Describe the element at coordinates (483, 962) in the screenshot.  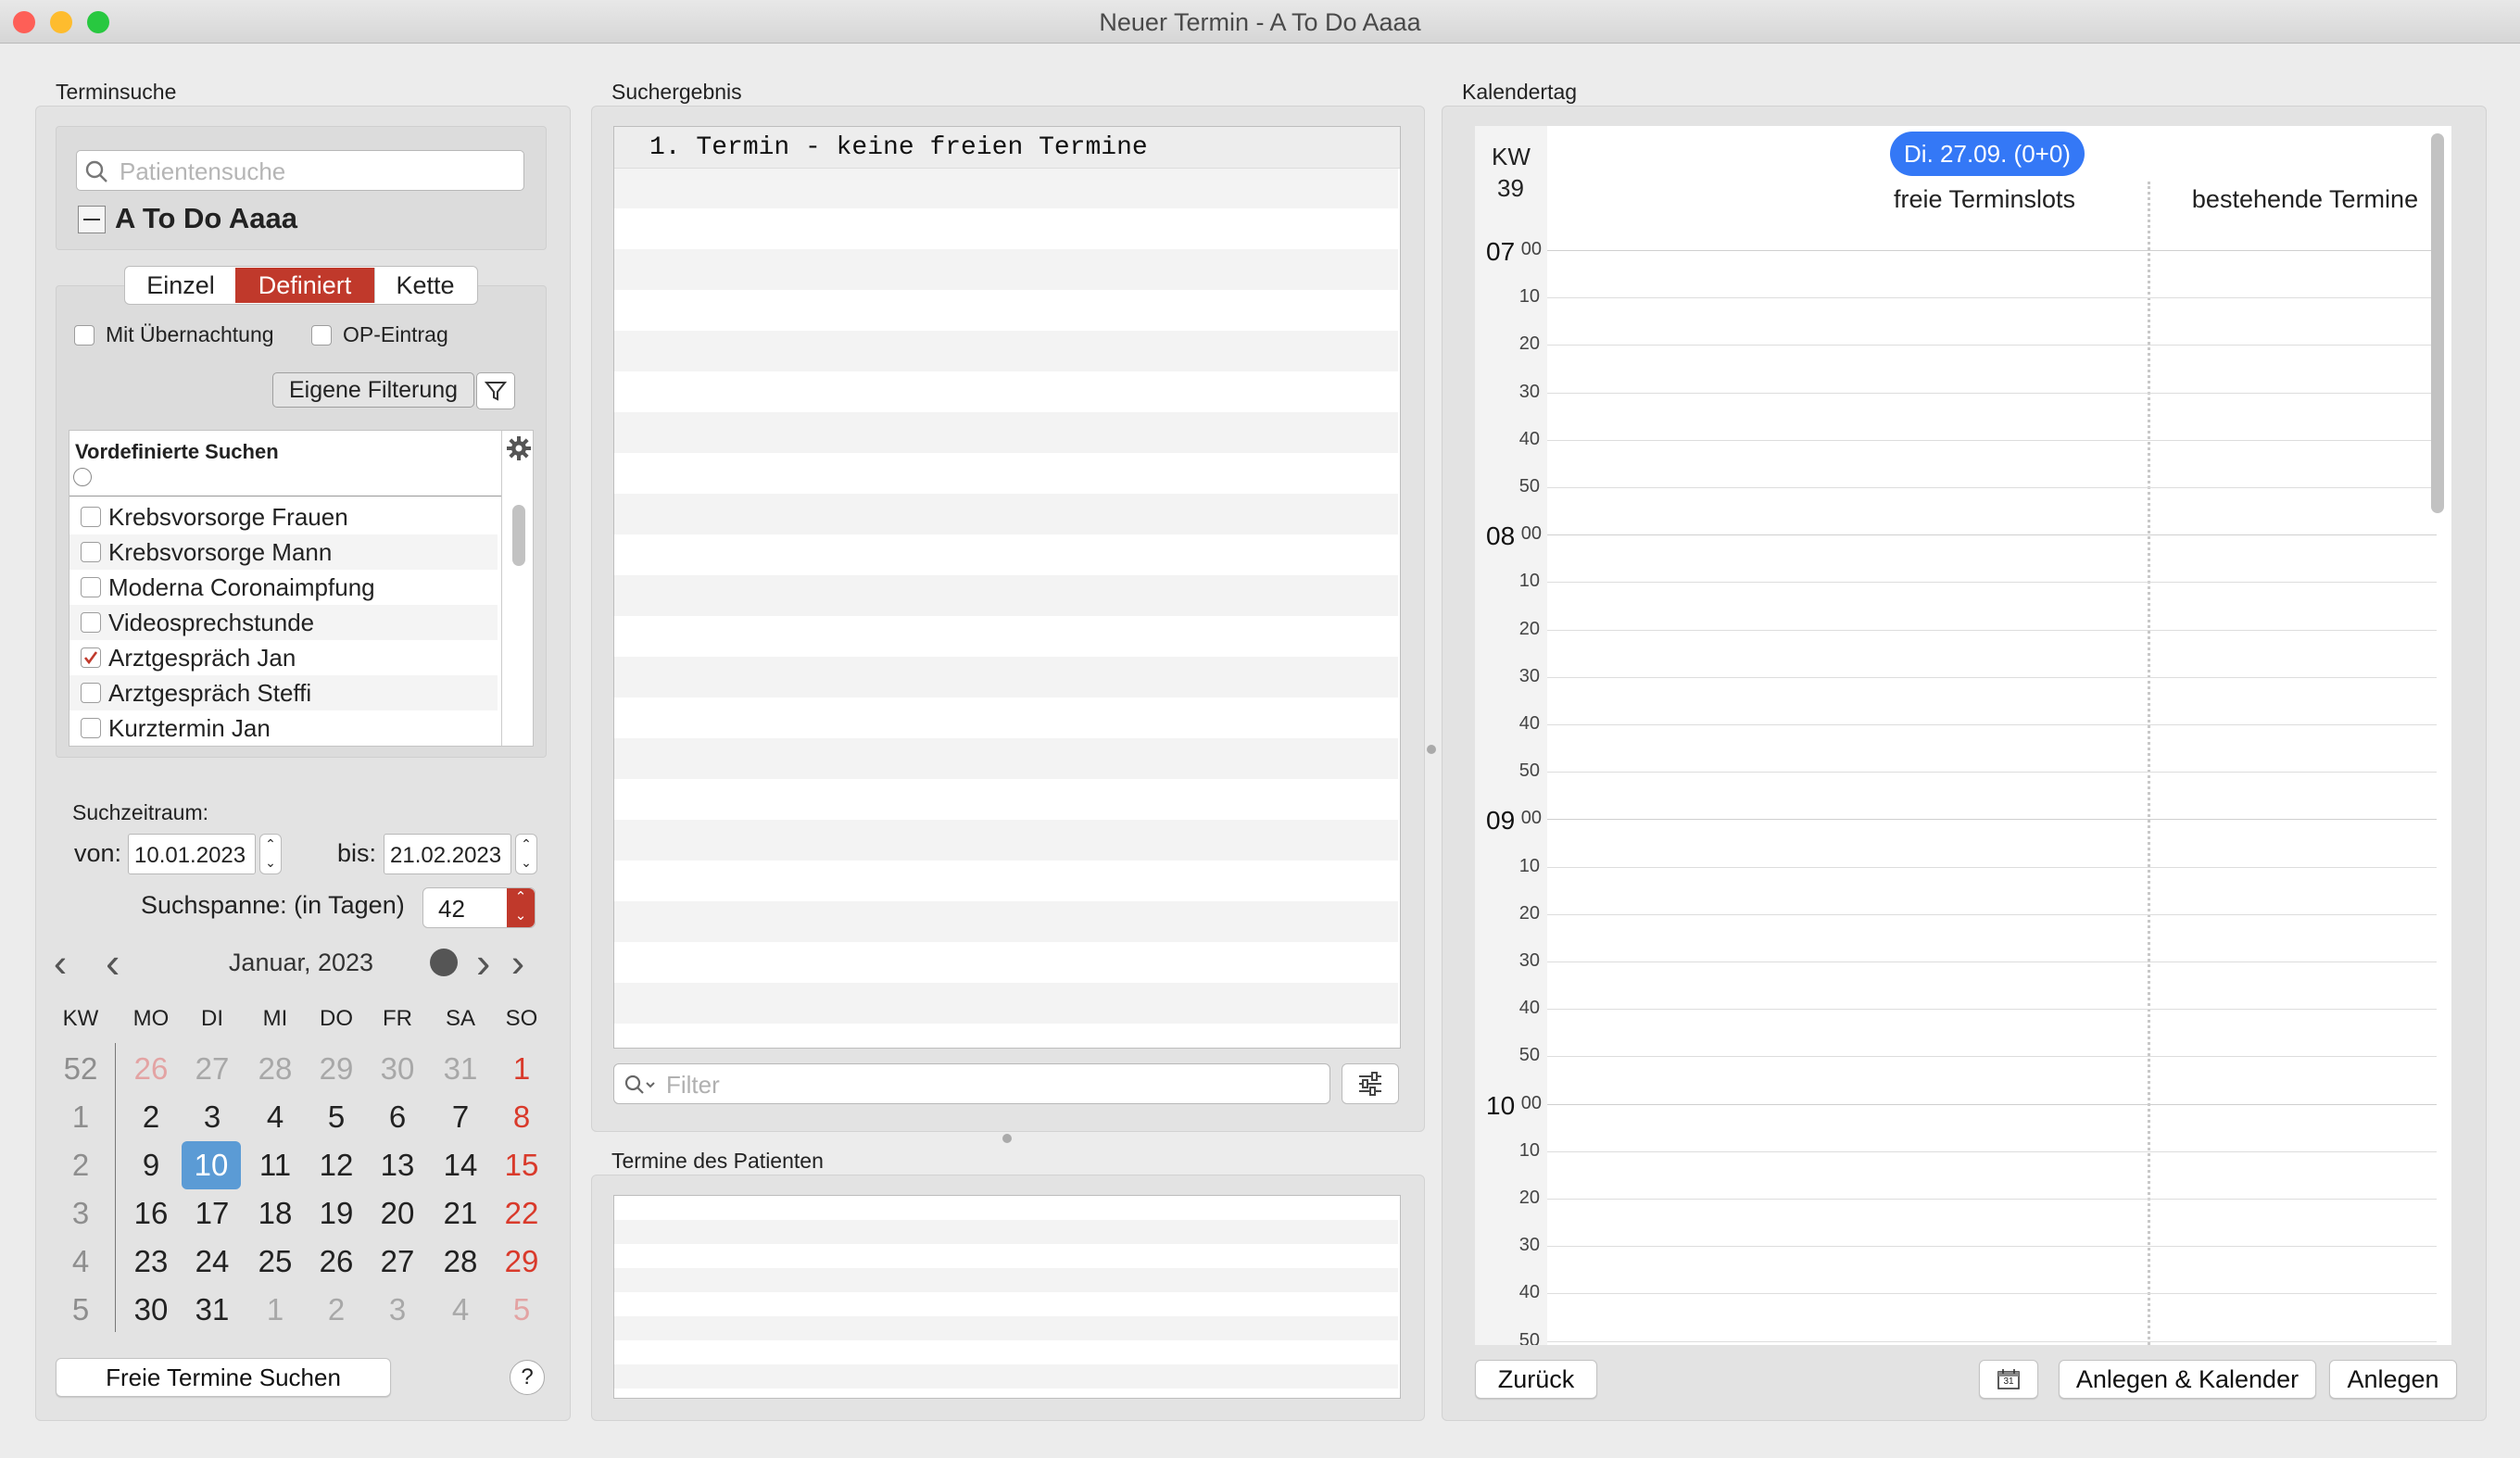
I see `next-month-icon: ›` at that location.